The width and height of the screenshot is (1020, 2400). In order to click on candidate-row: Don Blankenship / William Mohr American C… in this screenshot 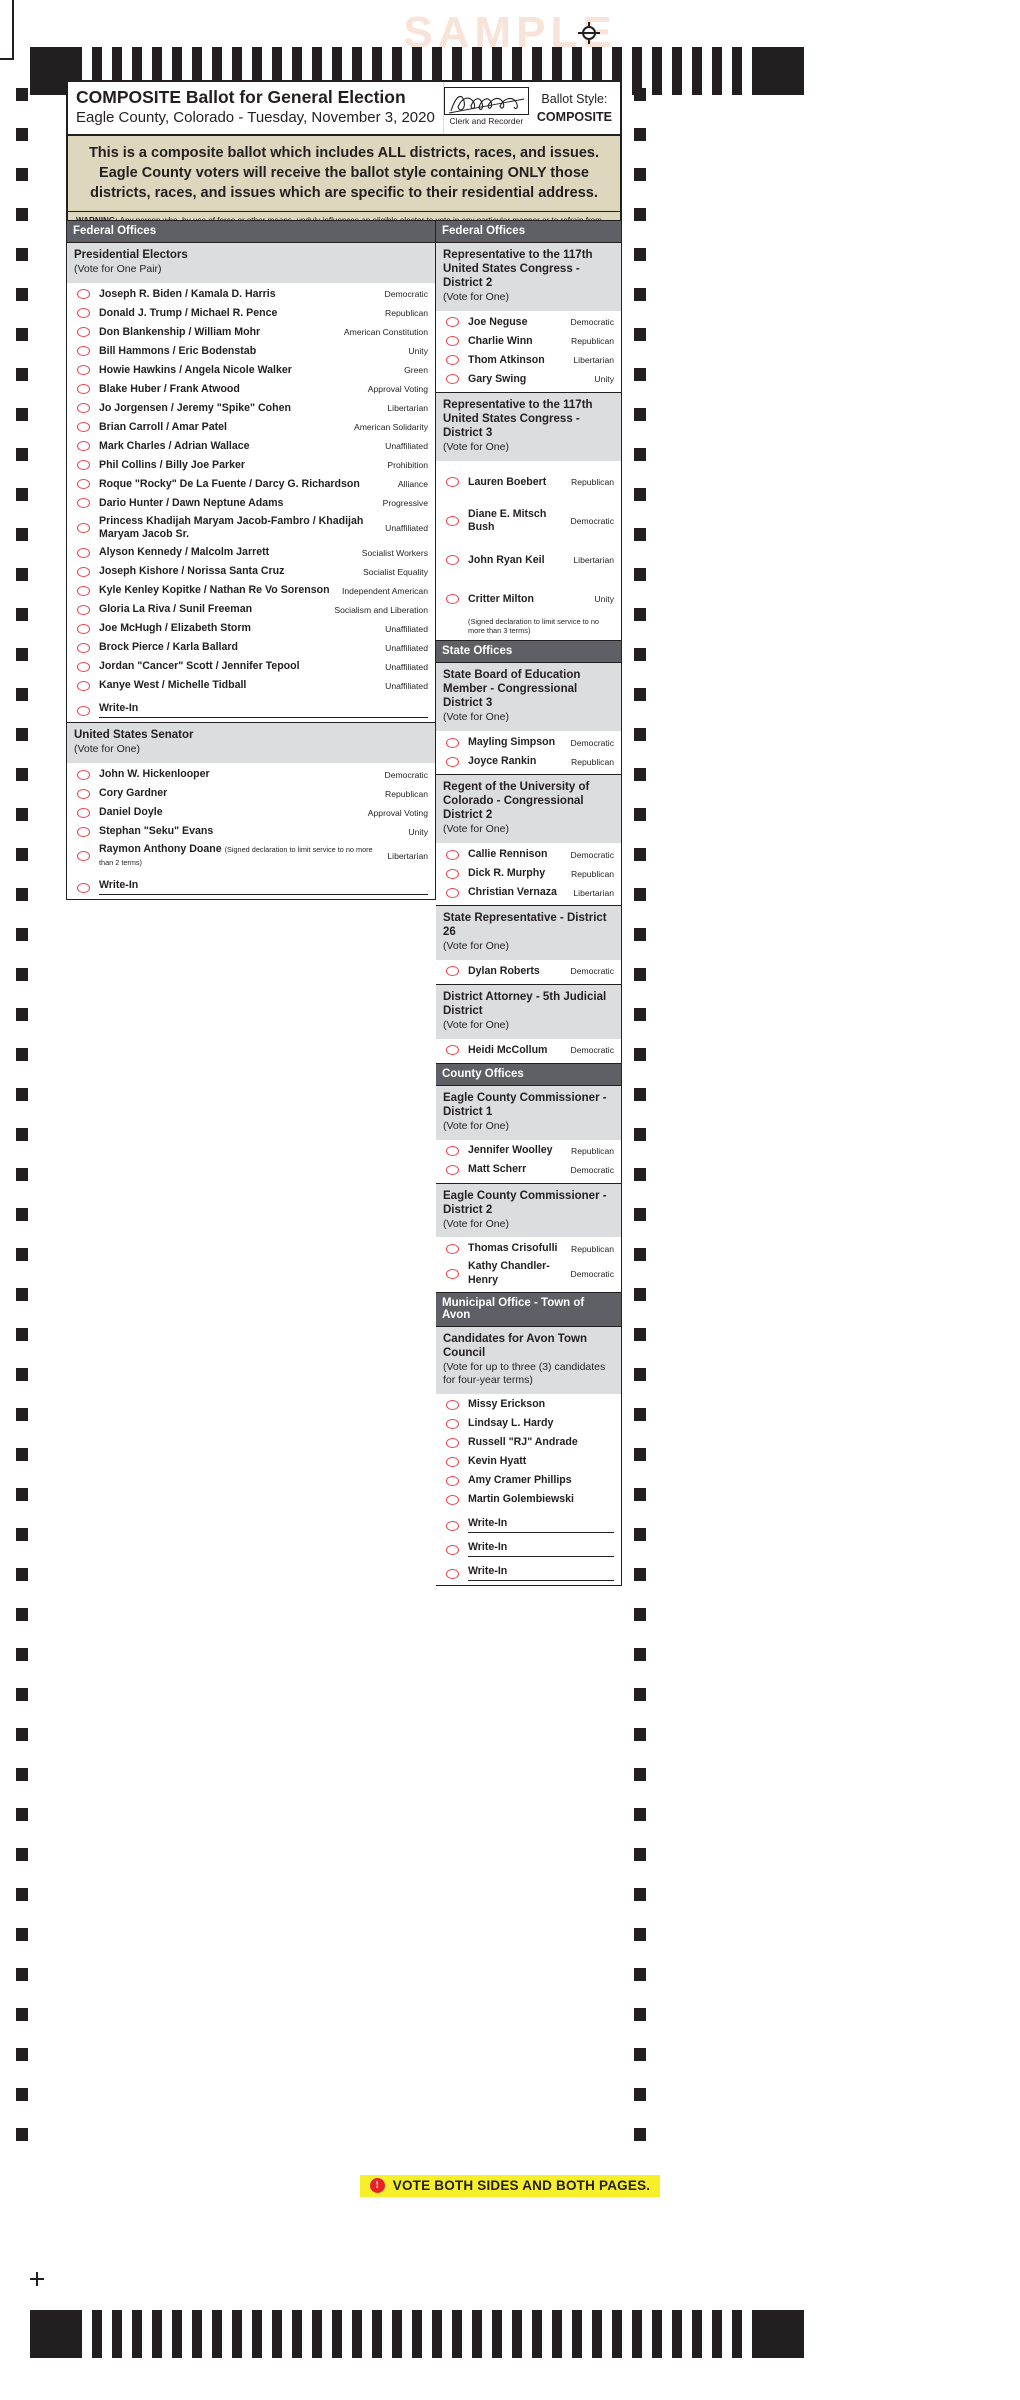, I will do `click(251, 332)`.